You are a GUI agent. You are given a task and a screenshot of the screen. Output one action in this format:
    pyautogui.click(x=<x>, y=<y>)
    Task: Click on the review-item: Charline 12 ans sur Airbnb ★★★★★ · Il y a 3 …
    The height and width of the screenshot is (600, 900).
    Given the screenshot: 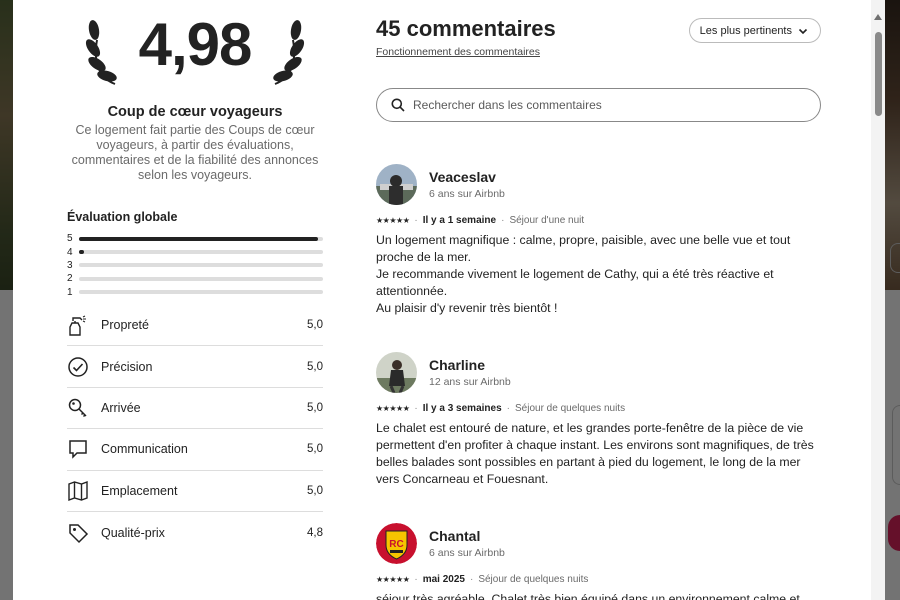 What is the action you would take?
    pyautogui.click(x=598, y=419)
    